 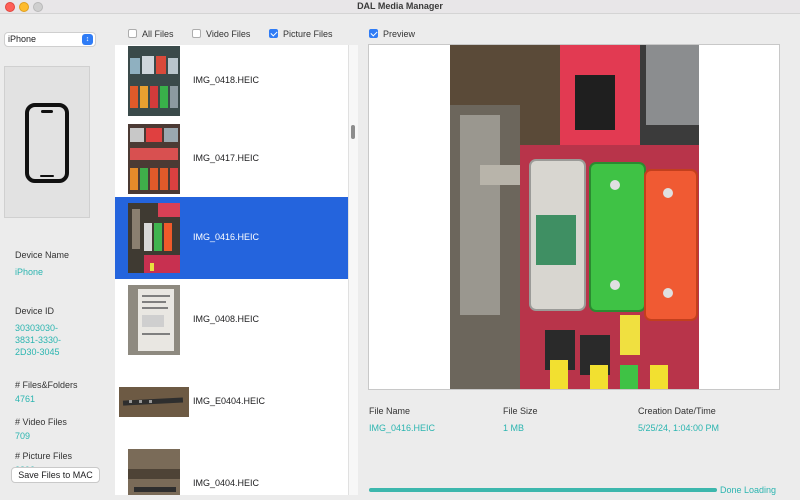 I want to click on filter-video-files: Video Files, so click(x=221, y=34).